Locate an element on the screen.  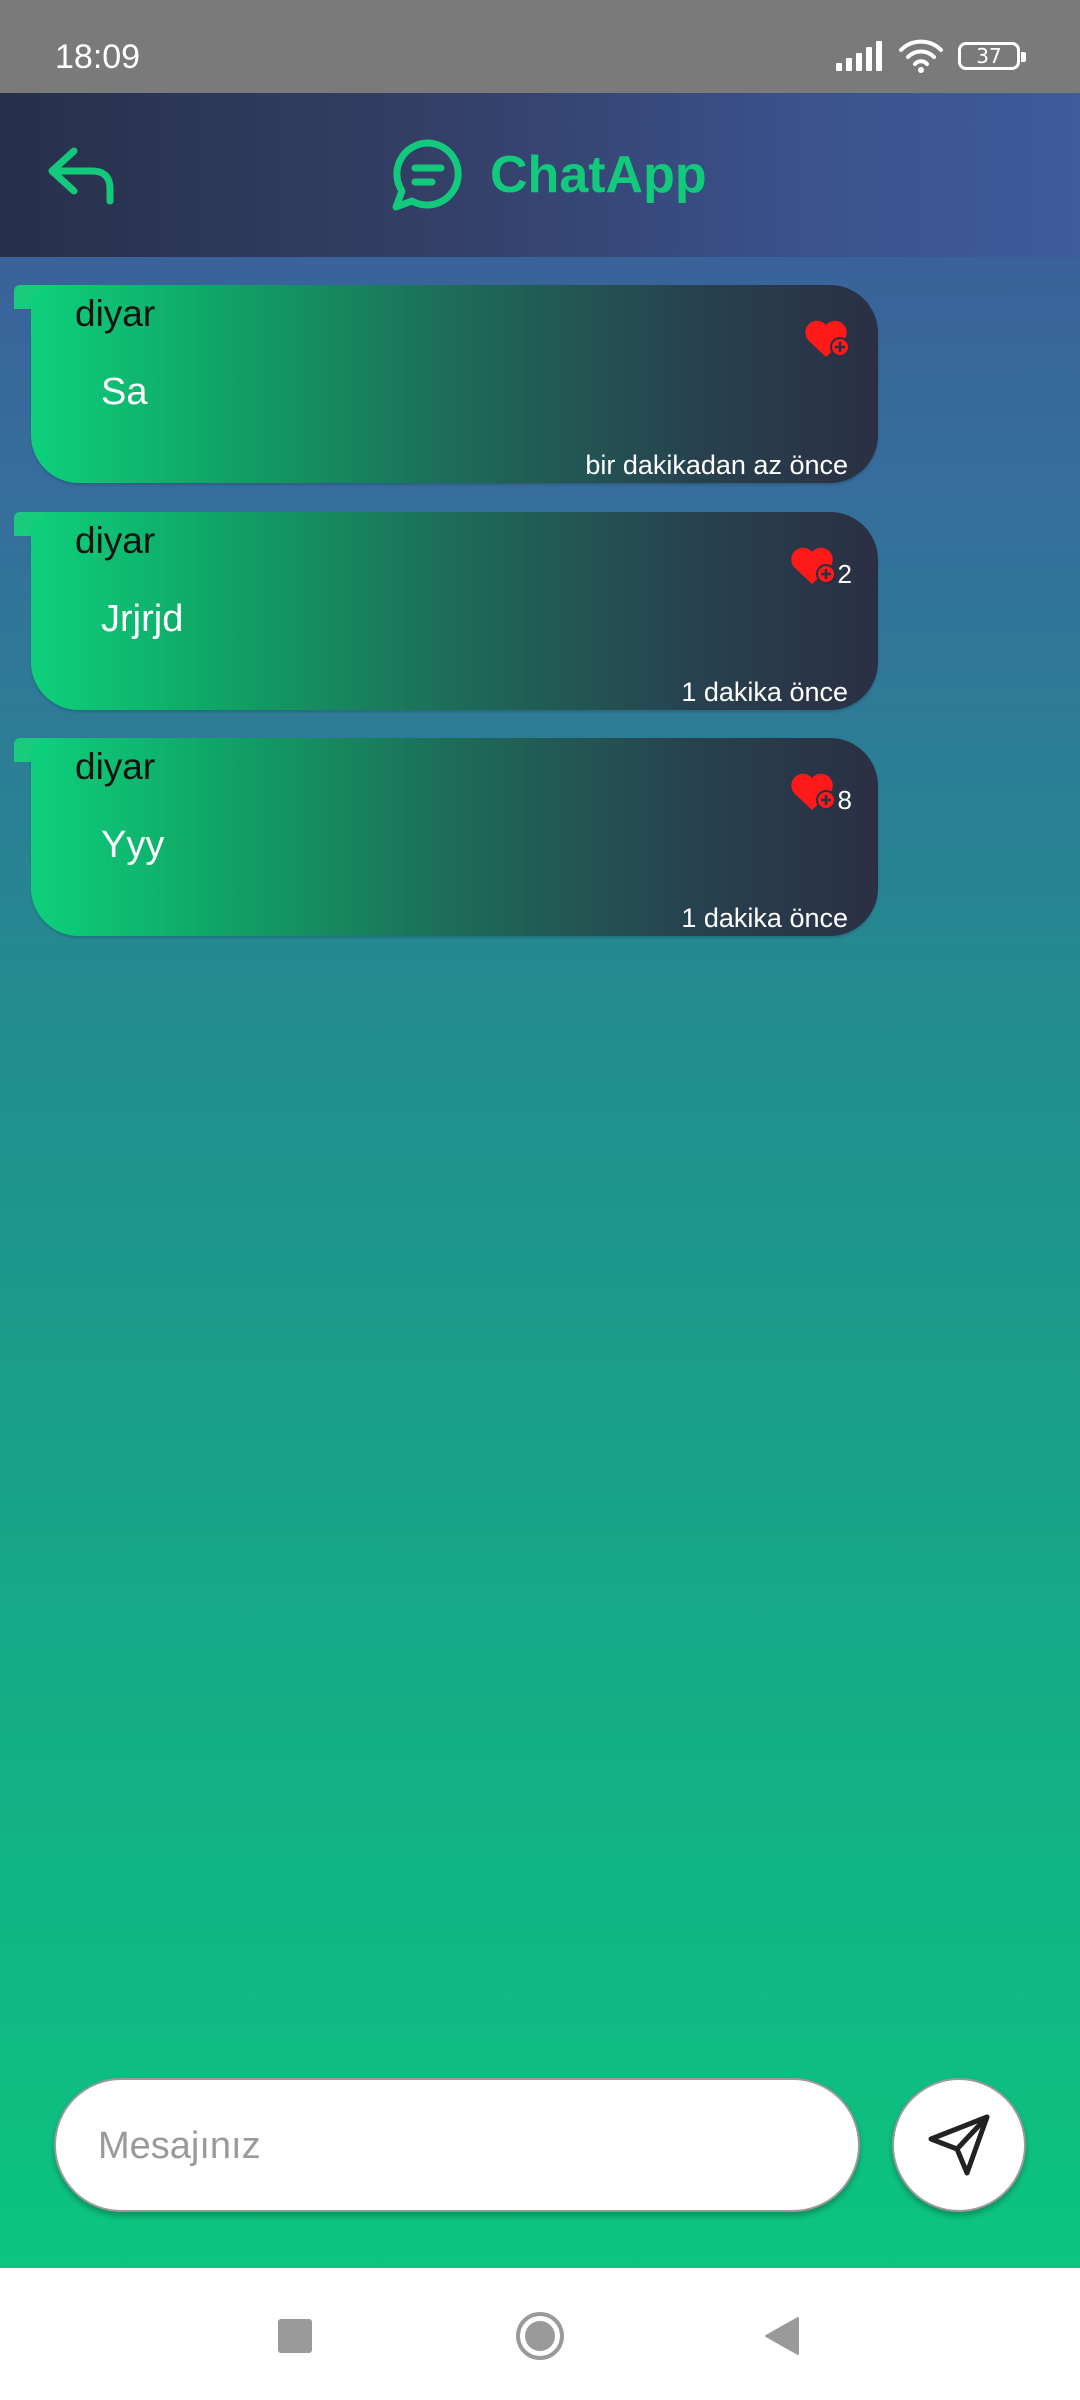
message-item: diyar Sa bir dakikadan az önce is located at coordinates (446, 384).